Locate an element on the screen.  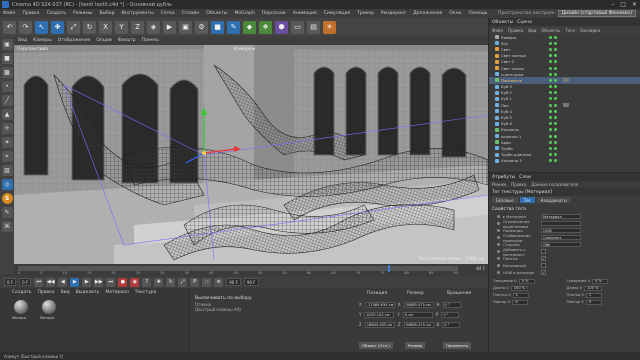
light-icon: ☀ is located at coordinates (329, 27).